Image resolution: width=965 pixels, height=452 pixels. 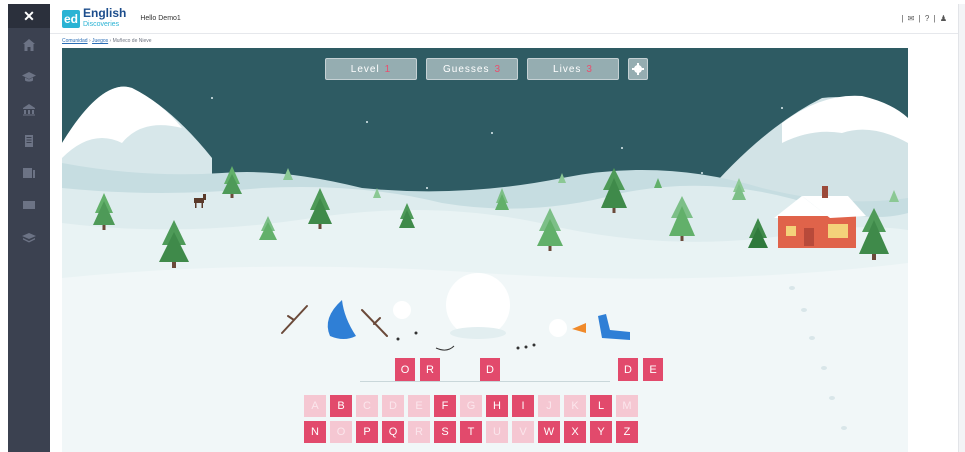 I want to click on sidebar: ✕, so click(x=29, y=228).